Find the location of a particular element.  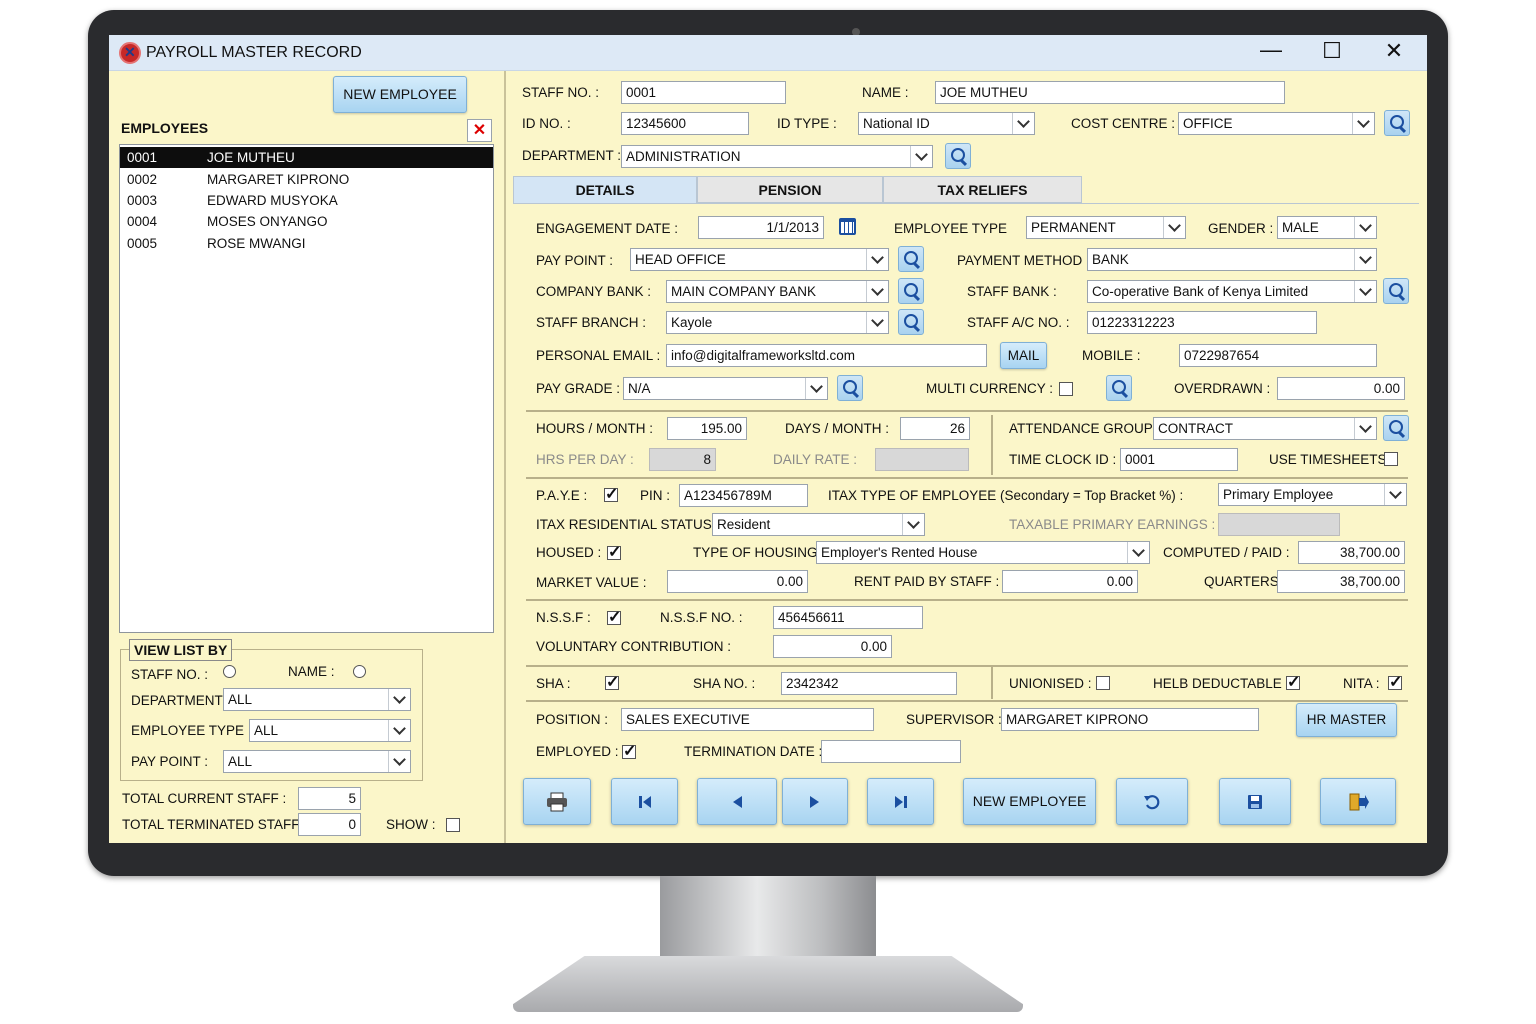

computed-paid-field: 38,700.00 is located at coordinates (1351, 552).